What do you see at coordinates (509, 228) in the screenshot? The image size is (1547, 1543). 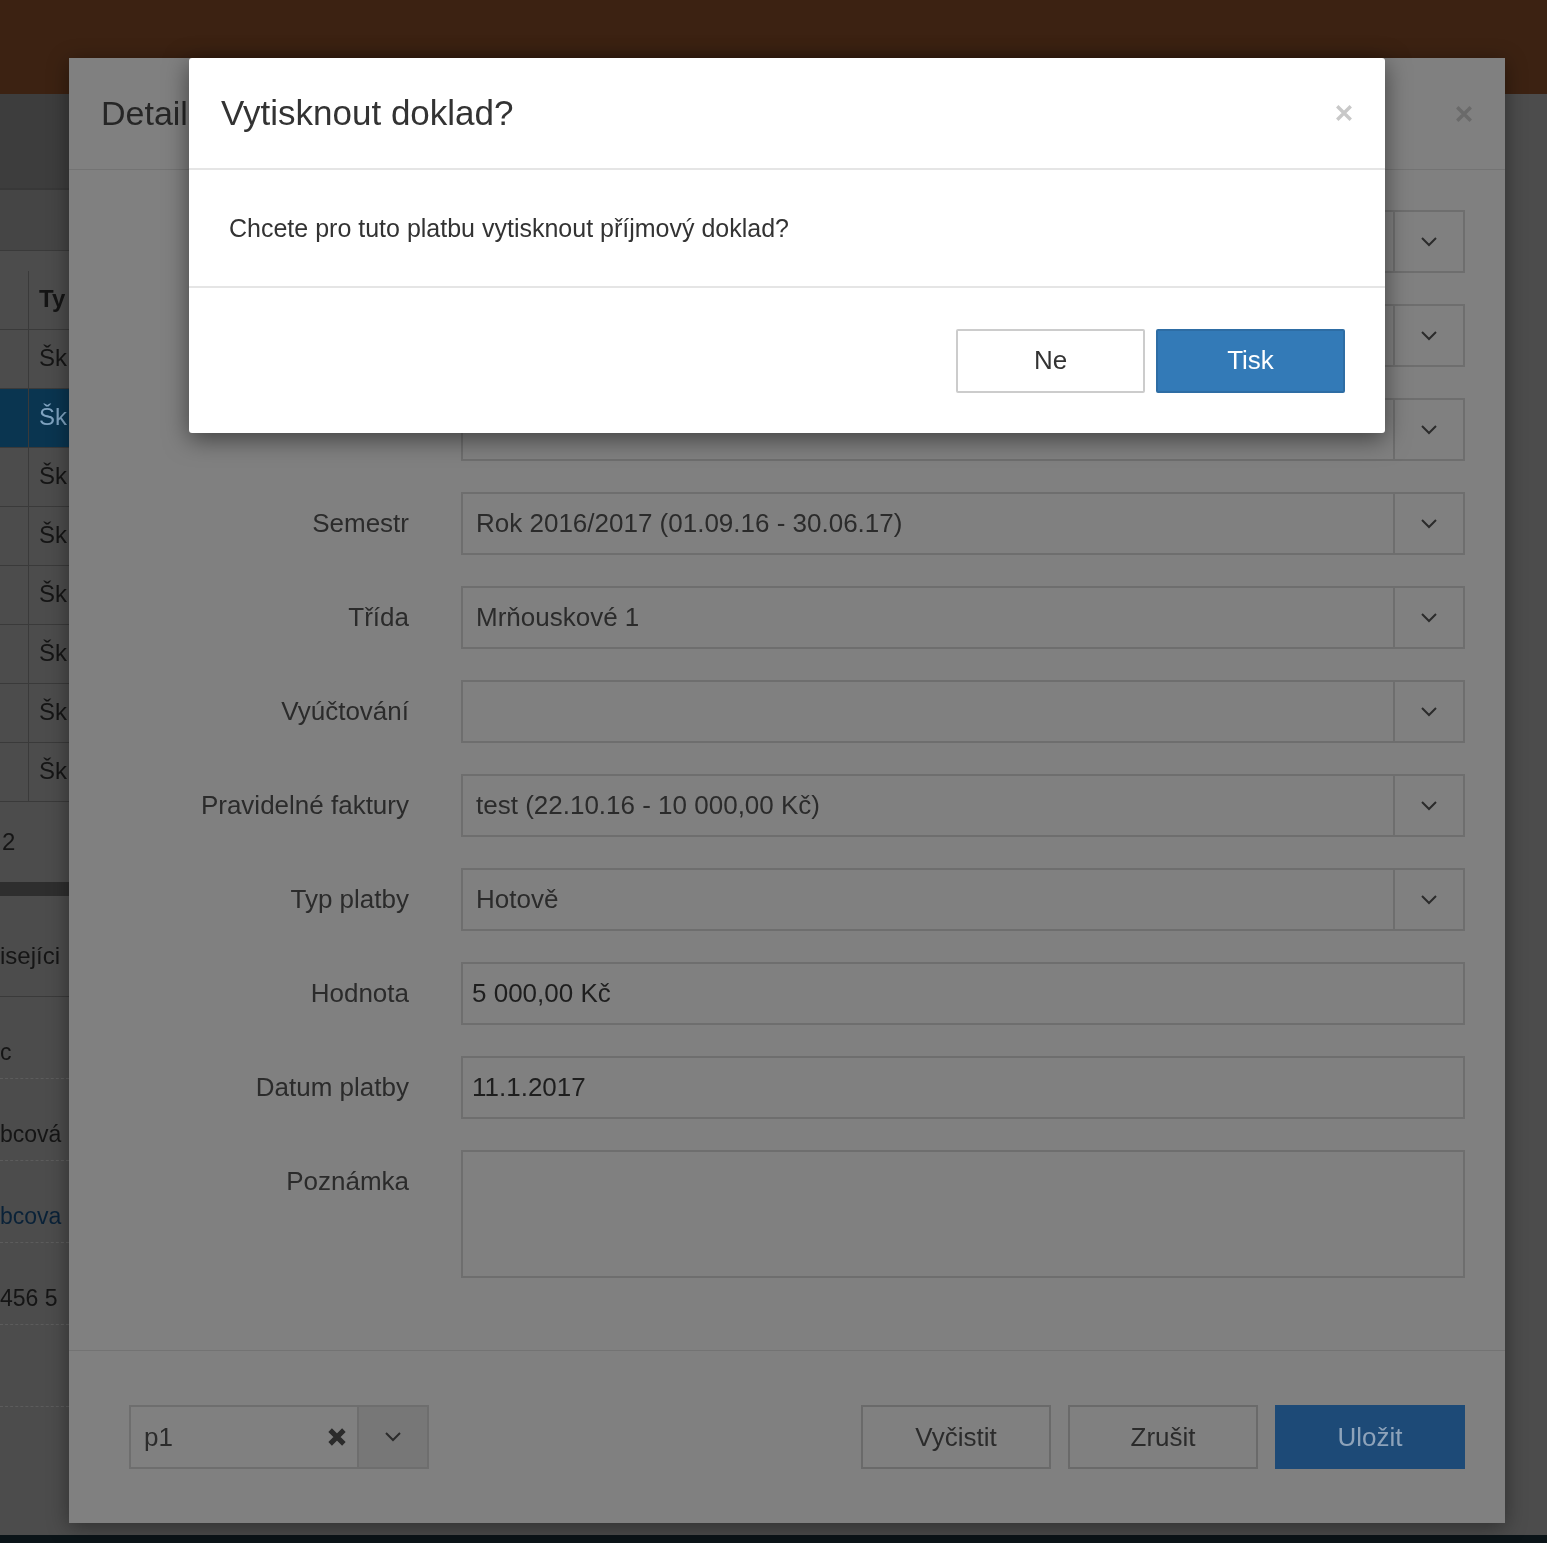 I see `dialog-message: Chcete pro tuto platbu vytisknout příjmový doklad?` at bounding box center [509, 228].